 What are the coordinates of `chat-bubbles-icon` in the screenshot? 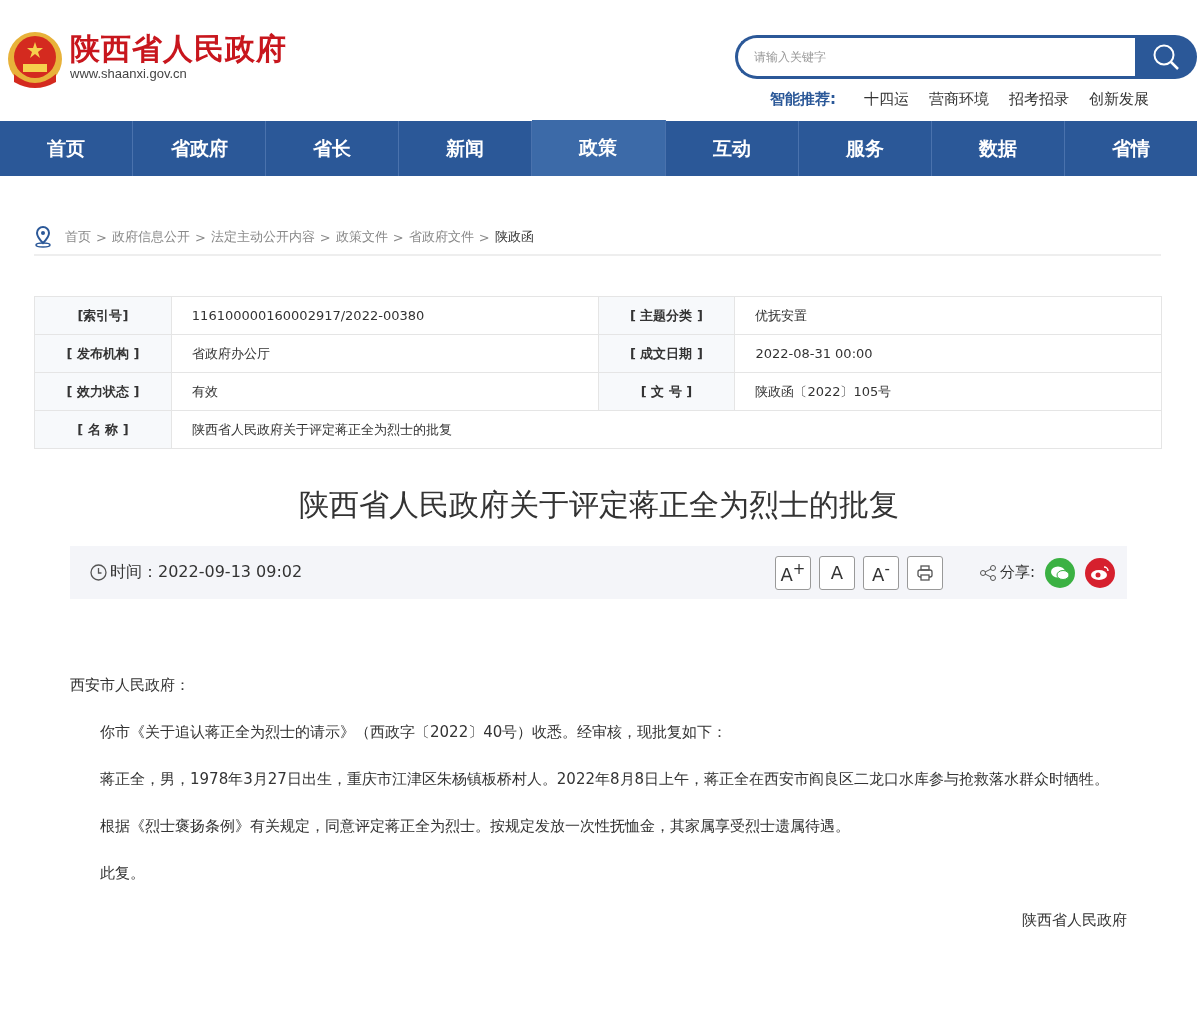 It's located at (1060, 572).